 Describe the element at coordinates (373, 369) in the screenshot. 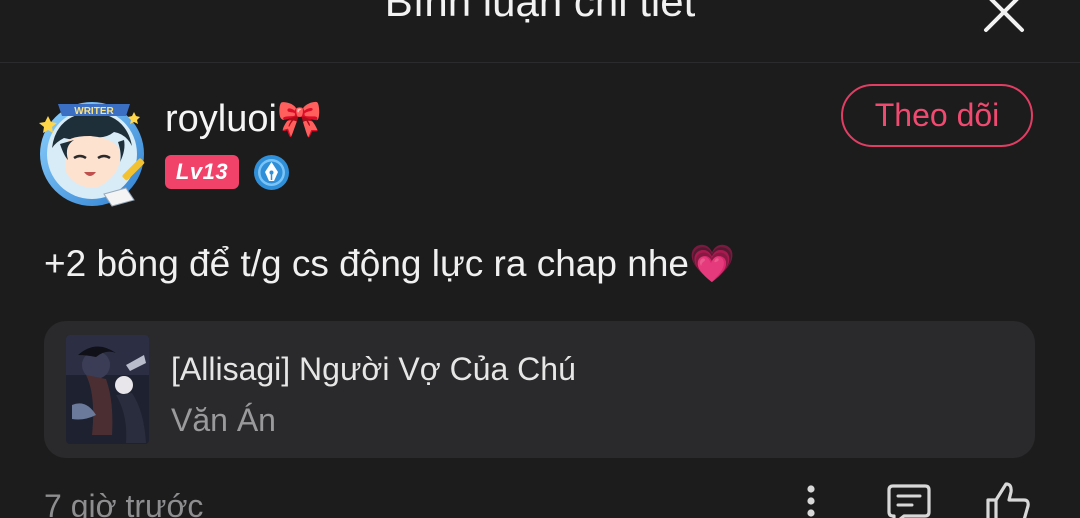

I see `work-title: [Allisagi] Người Vợ Của Chú` at that location.